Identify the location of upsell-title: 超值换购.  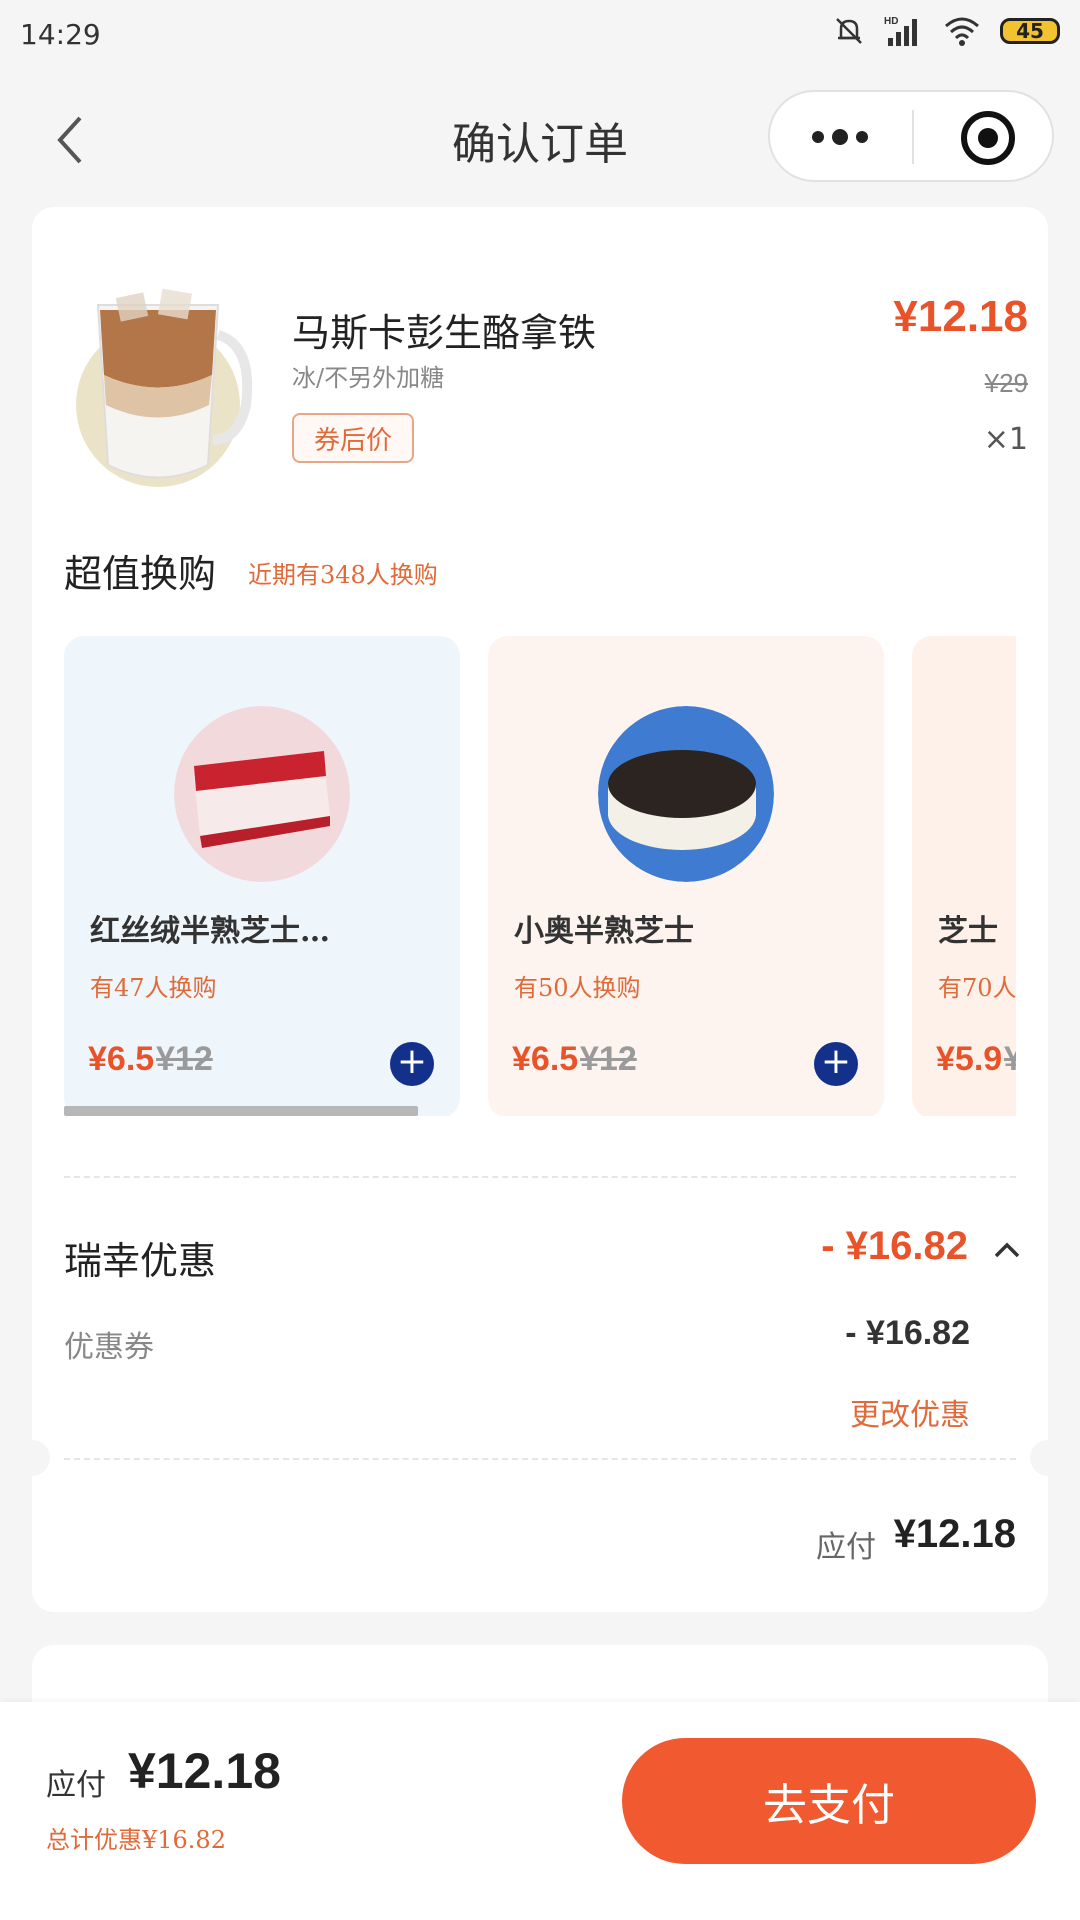
(140, 574).